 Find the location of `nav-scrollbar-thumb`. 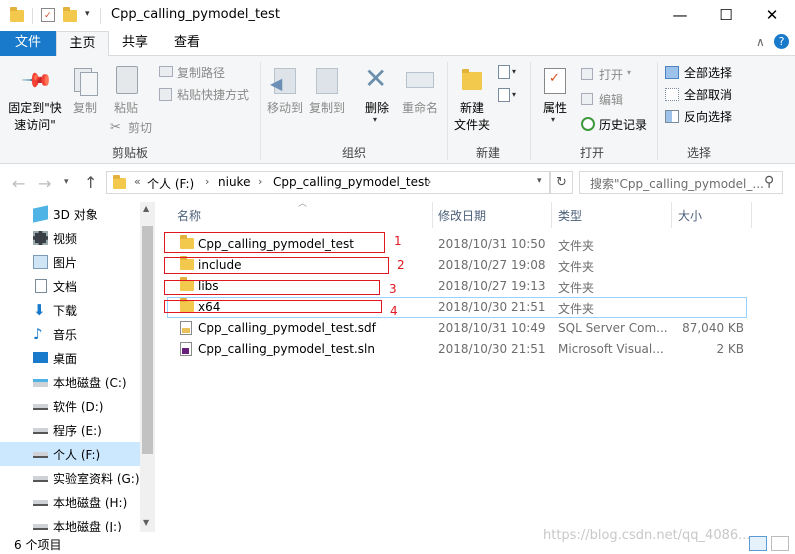

nav-scrollbar-thumb is located at coordinates (147, 340).